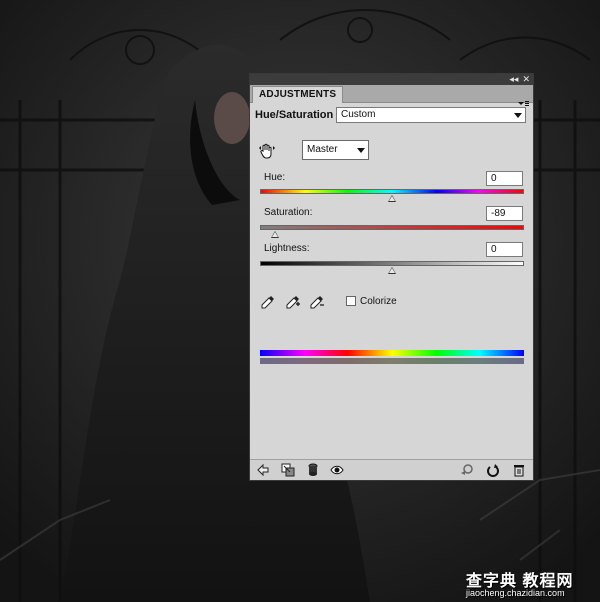 Image resolution: width=600 pixels, height=602 pixels. What do you see at coordinates (267, 151) in the screenshot?
I see `on-image-adjustment-icon` at bounding box center [267, 151].